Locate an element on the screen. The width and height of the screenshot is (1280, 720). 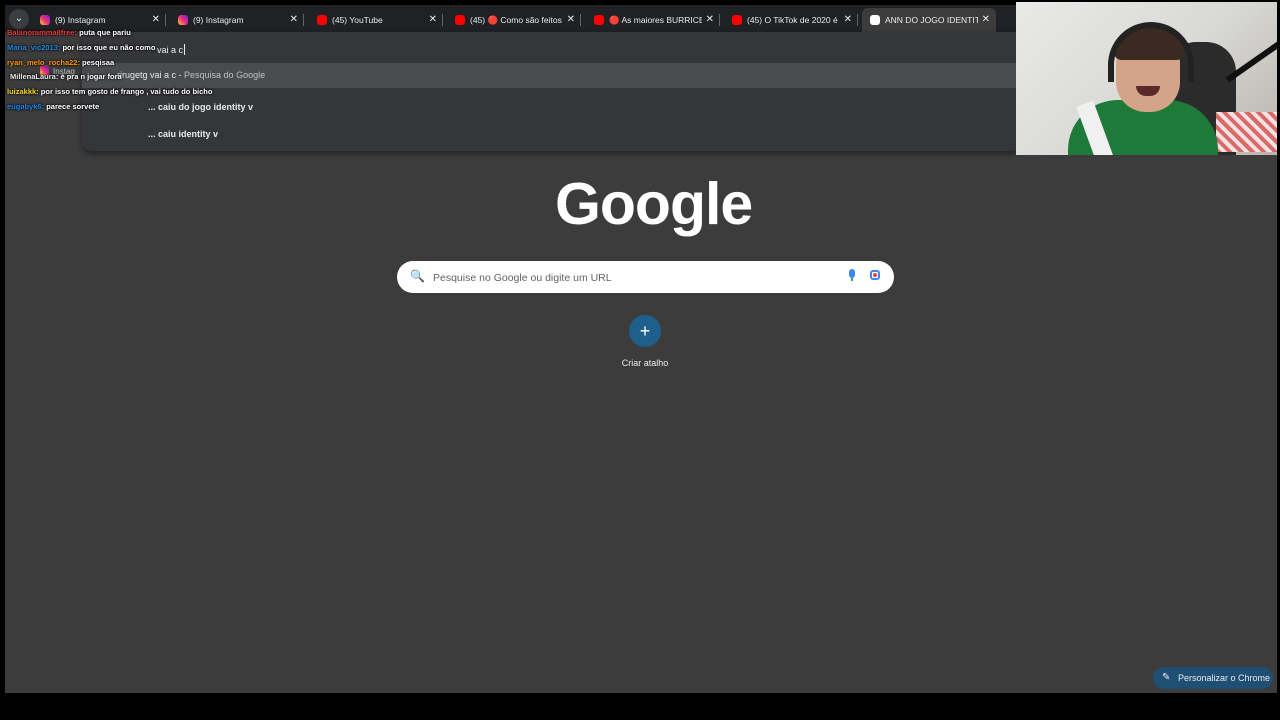
chat-username: ryan_melo_rocha22: is located at coordinates (43, 62).